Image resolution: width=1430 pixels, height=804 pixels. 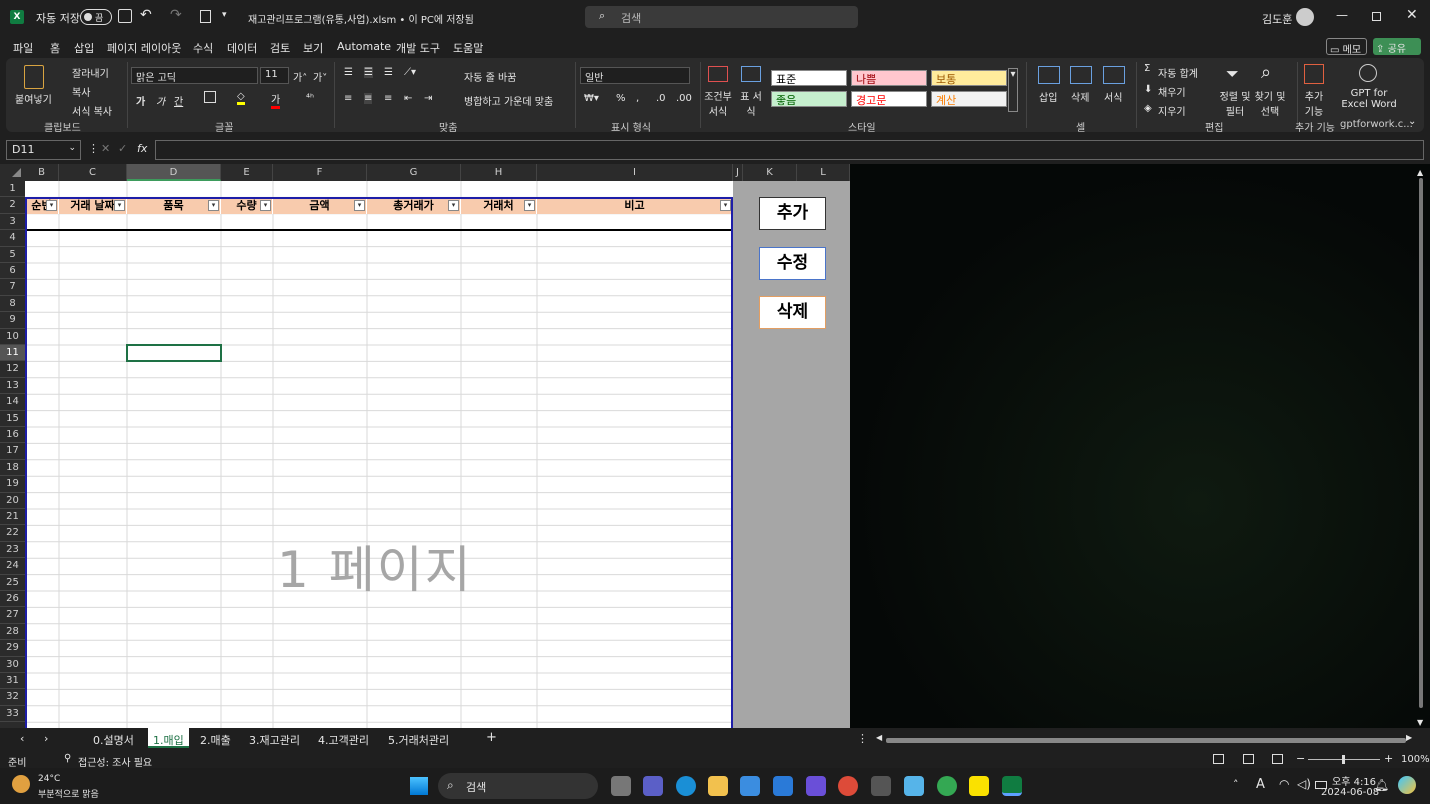 I want to click on menu-review: 검토, so click(x=280, y=48).